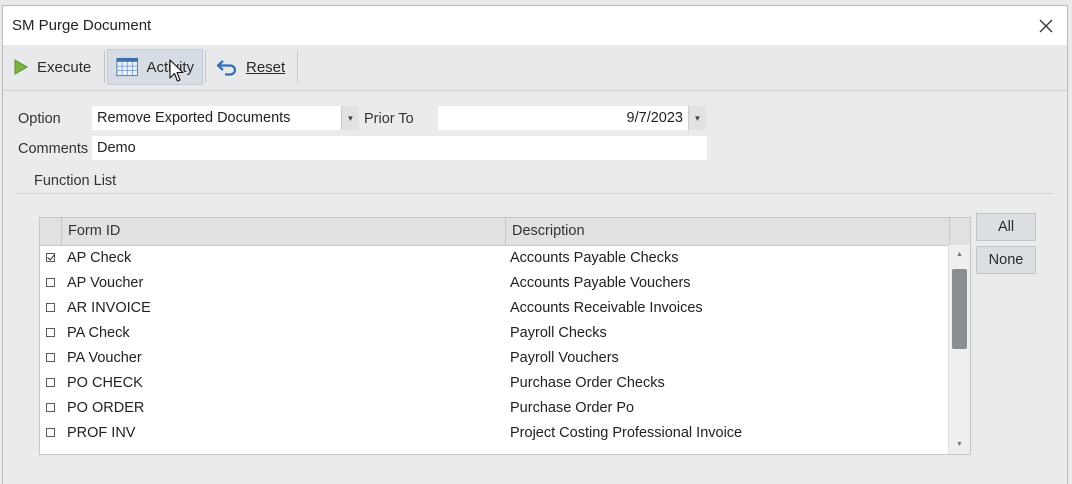 Image resolution: width=1072 pixels, height=484 pixels. I want to click on undo-arrow-icon, so click(226, 68).